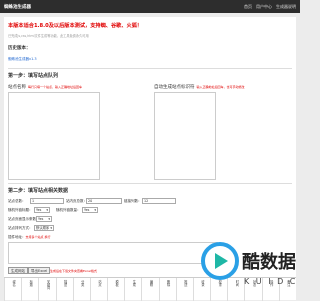 The height and width of the screenshot is (301, 320). What do you see at coordinates (99, 283) in the screenshot?
I see `table-header-text: 站点` at bounding box center [99, 283].